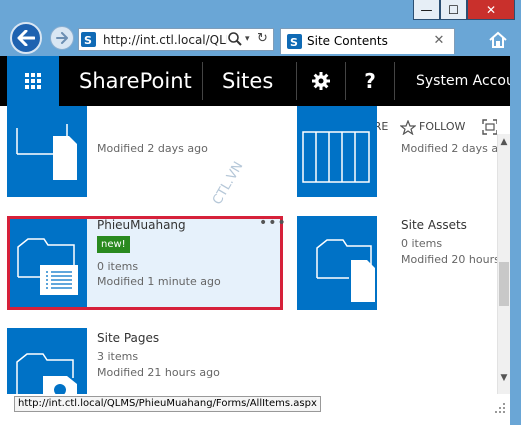 The width and height of the screenshot is (521, 425). I want to click on forward-arrow-icon, so click(62, 38).